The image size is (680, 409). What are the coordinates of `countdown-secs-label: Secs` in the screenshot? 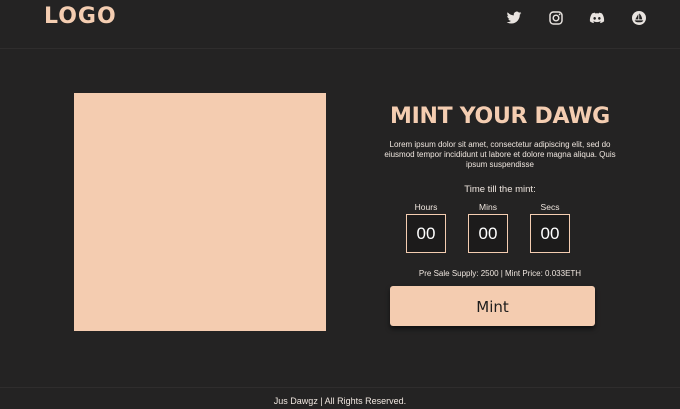 It's located at (550, 207).